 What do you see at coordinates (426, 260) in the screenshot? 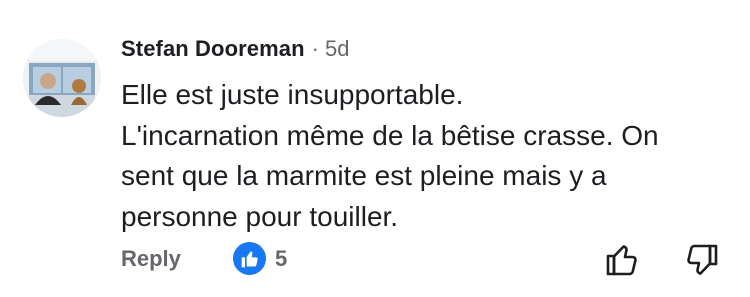
I see `comment-actions: Reply 5` at bounding box center [426, 260].